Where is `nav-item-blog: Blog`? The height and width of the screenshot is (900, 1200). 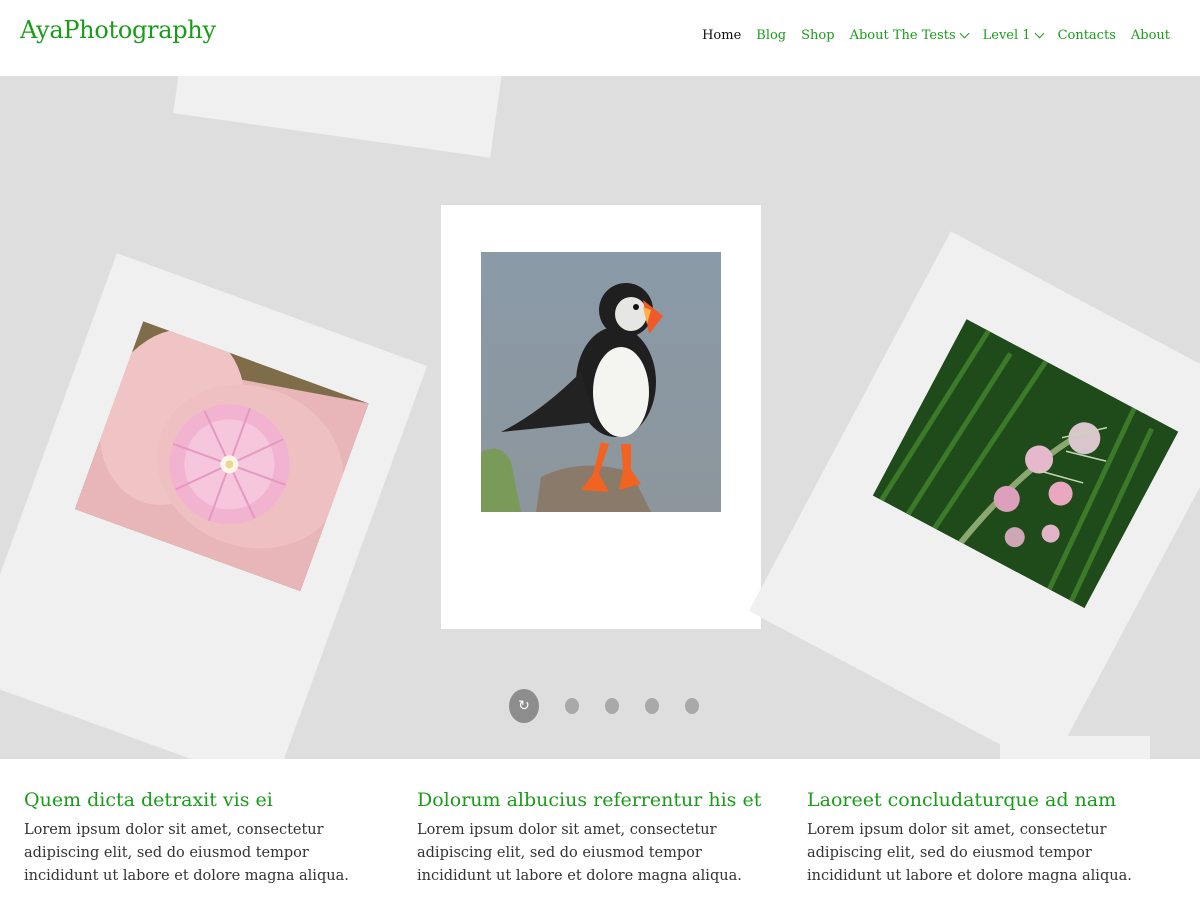
nav-item-blog: Blog is located at coordinates (771, 35).